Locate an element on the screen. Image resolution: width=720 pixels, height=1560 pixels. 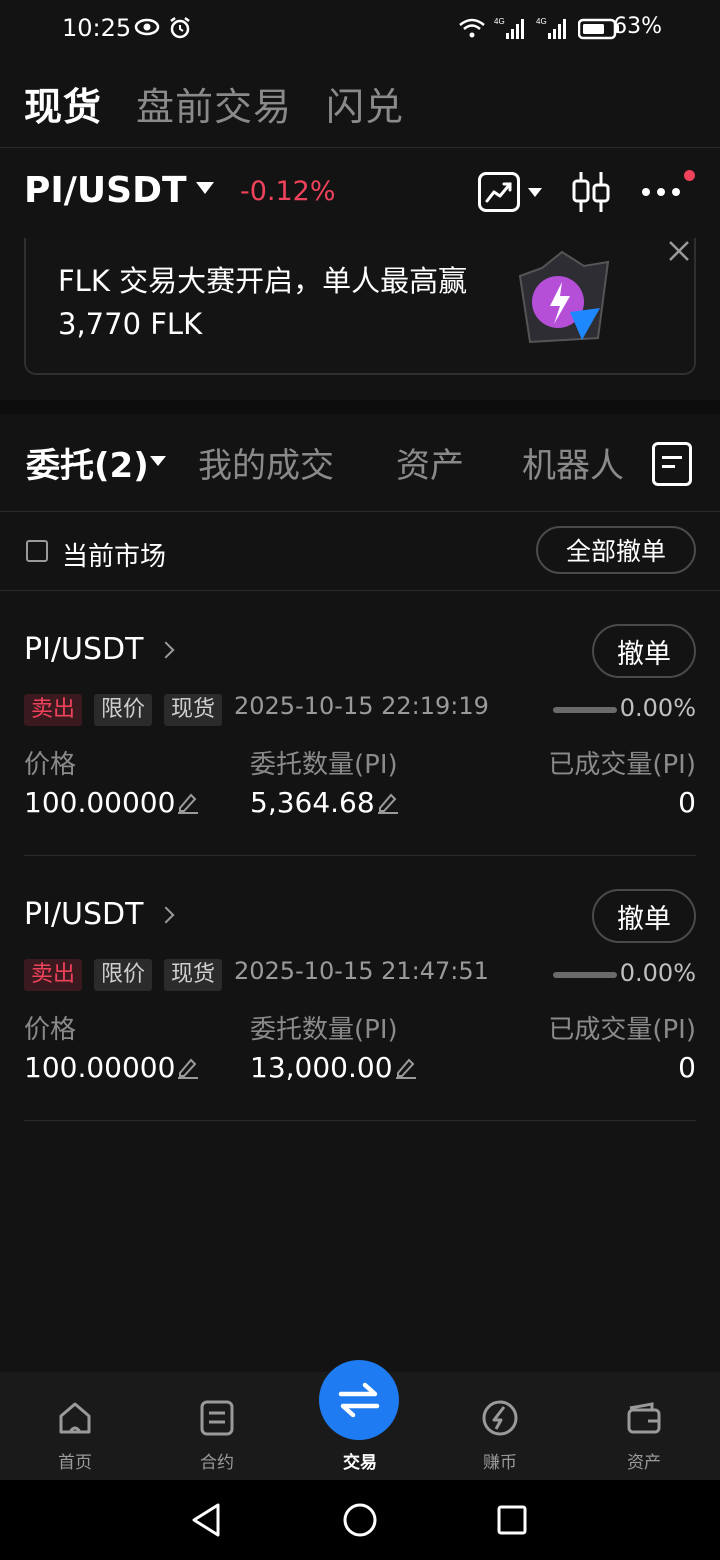
futures-icon is located at coordinates (217, 1418).